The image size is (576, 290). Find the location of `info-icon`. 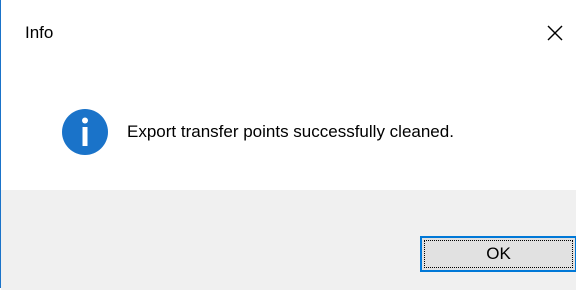

info-icon is located at coordinates (85, 132).